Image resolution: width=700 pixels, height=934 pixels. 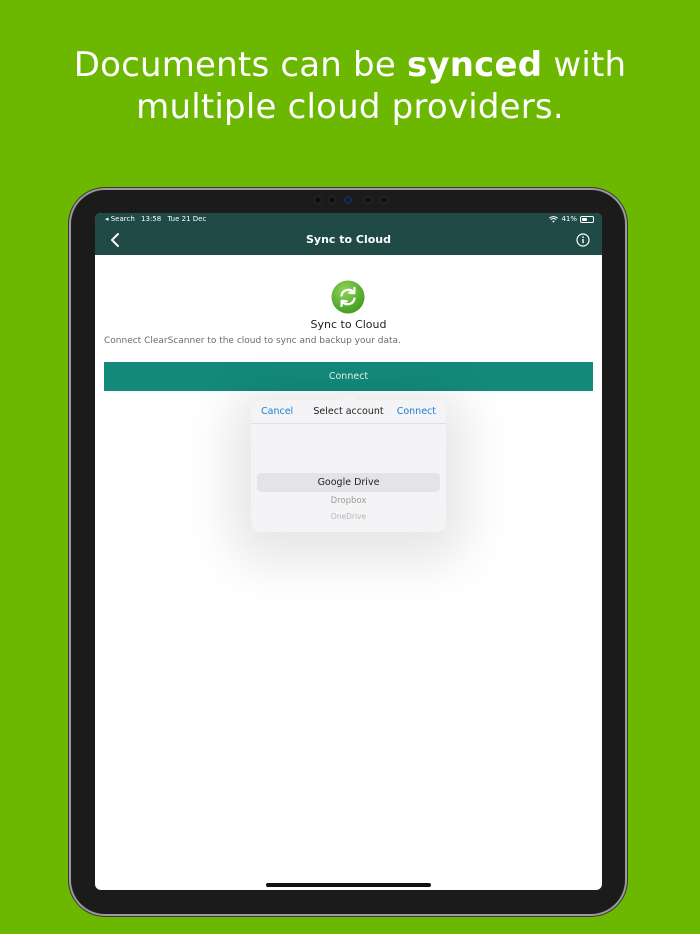 I want to click on back-to-app-link: ◂ Search, so click(x=120, y=219).